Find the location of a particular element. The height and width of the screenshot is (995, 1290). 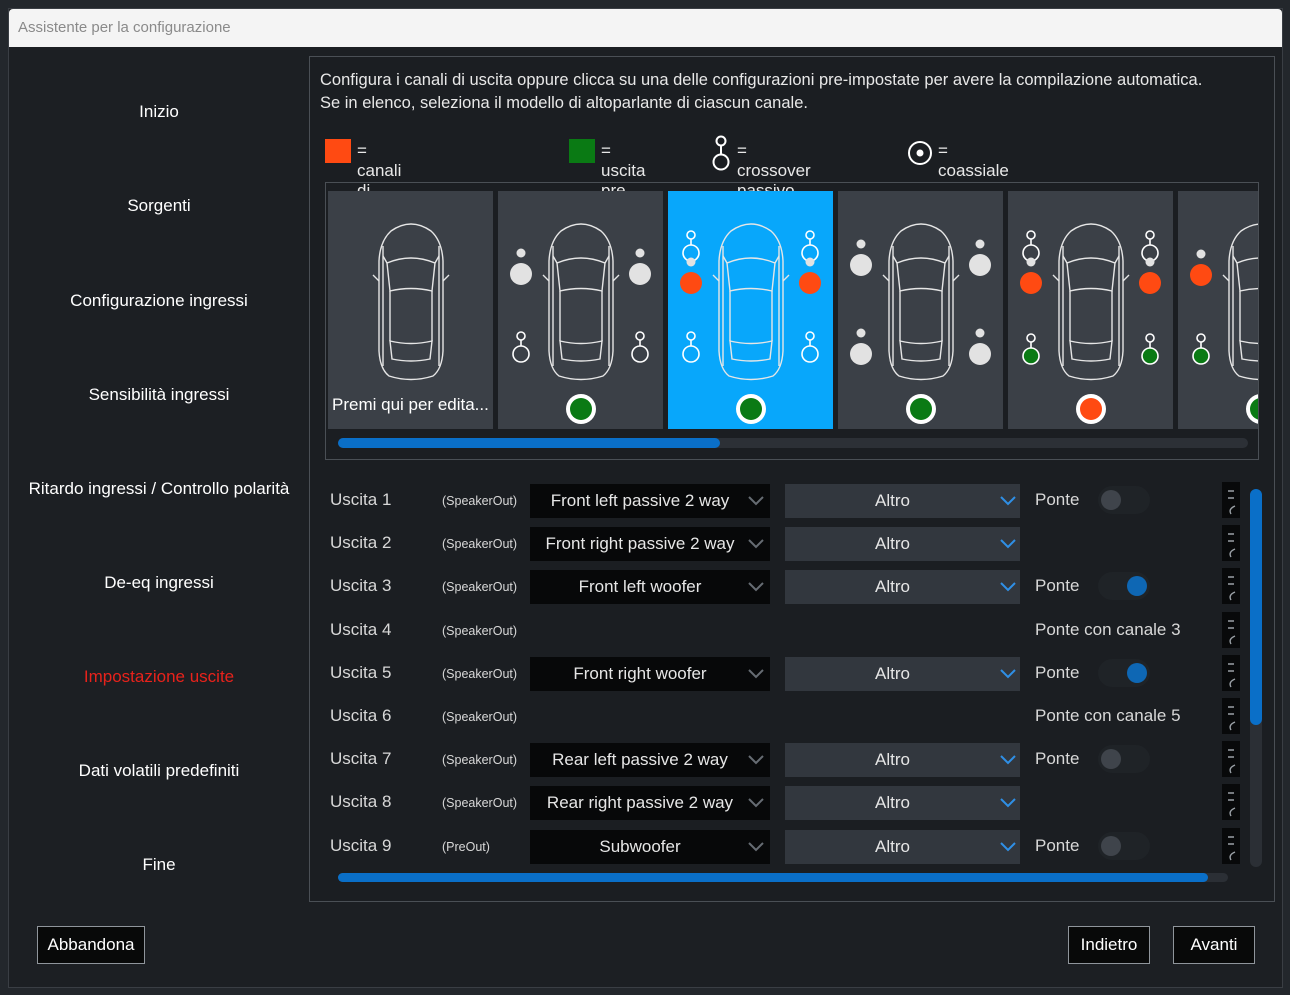

output-row: Uscita 6 (SpeakerOut) Ponte con canale 5 is located at coordinates (790, 716).